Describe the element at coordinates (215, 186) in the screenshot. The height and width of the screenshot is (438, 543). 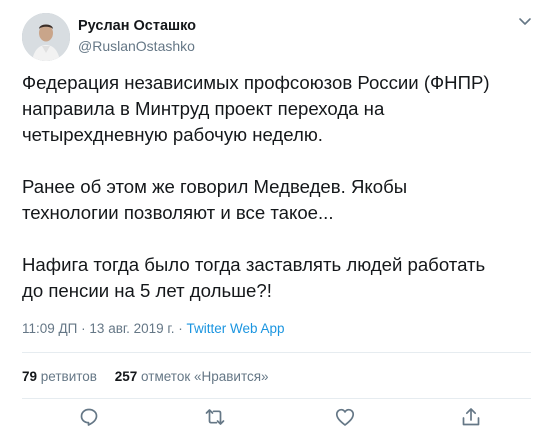
I see `tweet-line: Ранее об этом же говорил Медведев. Якобы` at that location.